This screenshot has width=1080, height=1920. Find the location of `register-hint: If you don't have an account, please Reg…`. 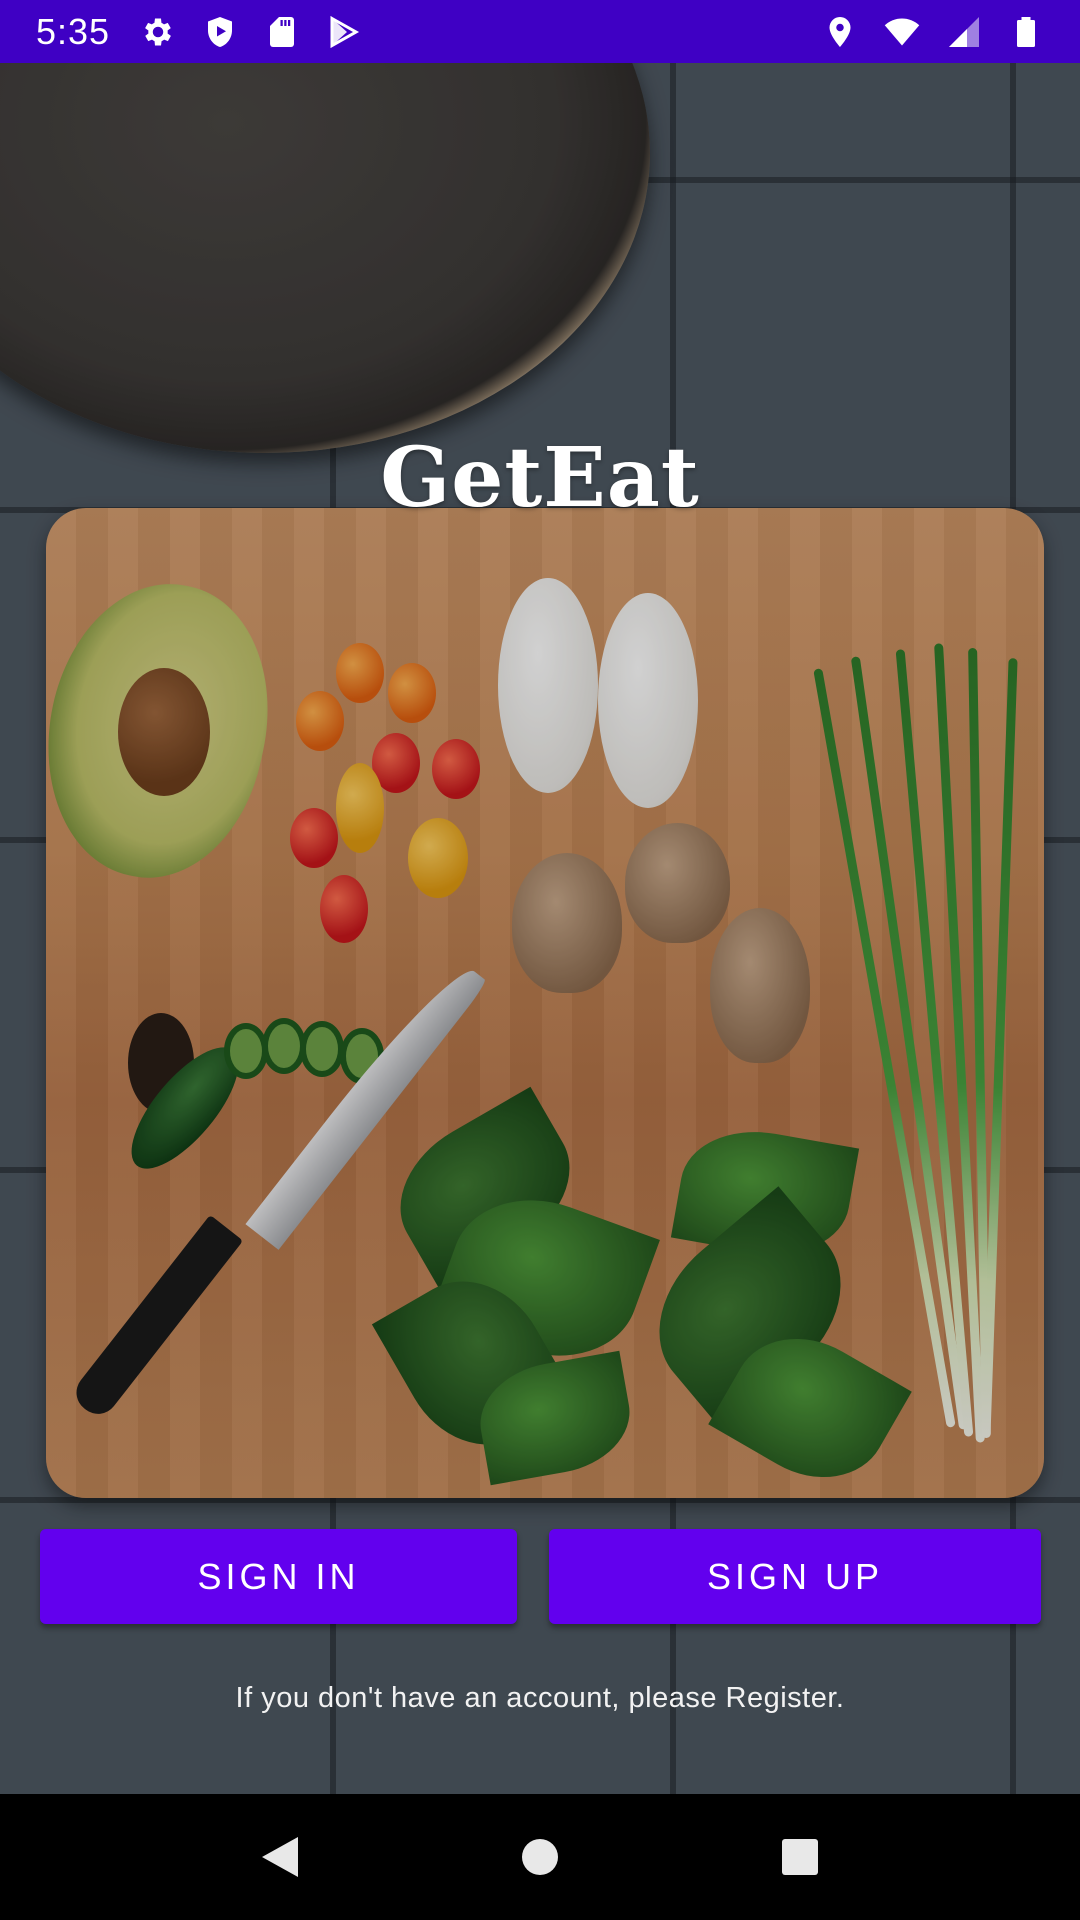

register-hint: If you don't have an account, please Reg… is located at coordinates (540, 1698).